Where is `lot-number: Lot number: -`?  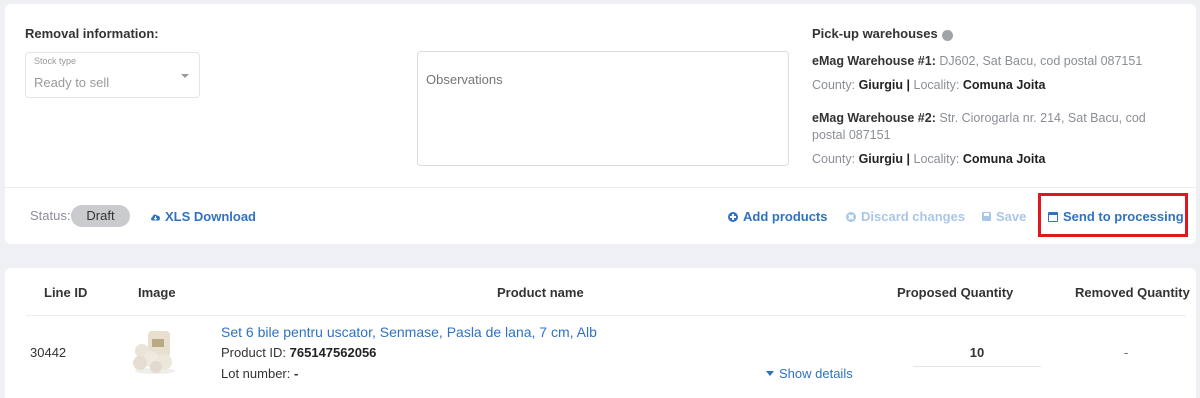 lot-number: Lot number: - is located at coordinates (259, 373).